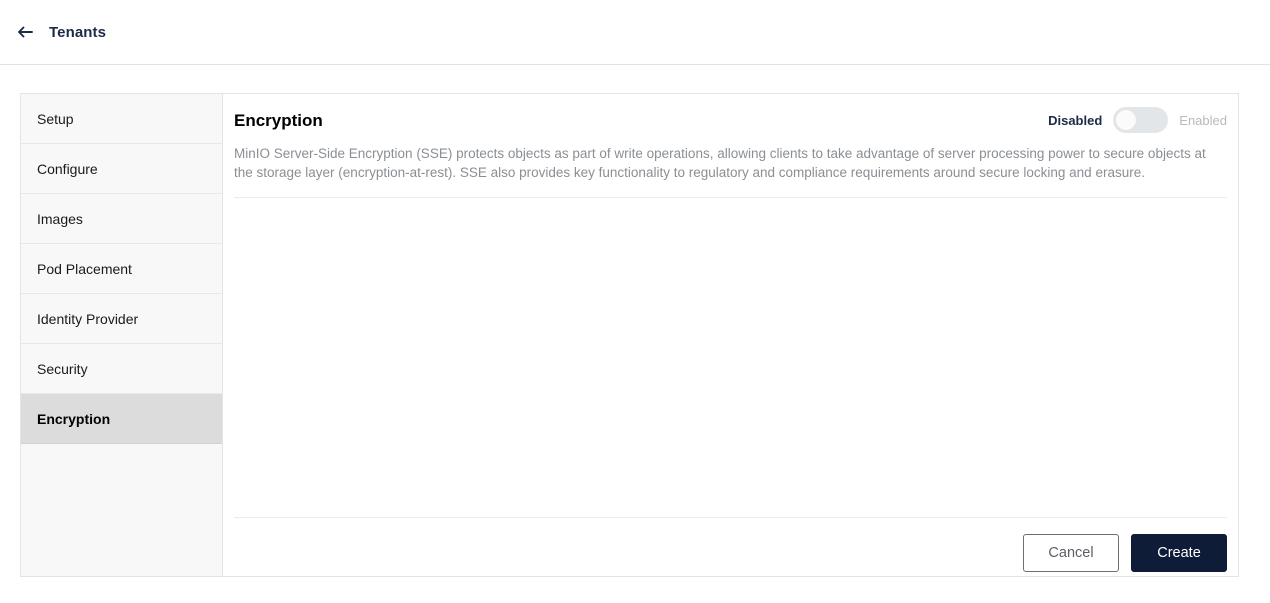 This screenshot has width=1270, height=603. Describe the element at coordinates (278, 120) in the screenshot. I see `page-title: Encryption` at that location.